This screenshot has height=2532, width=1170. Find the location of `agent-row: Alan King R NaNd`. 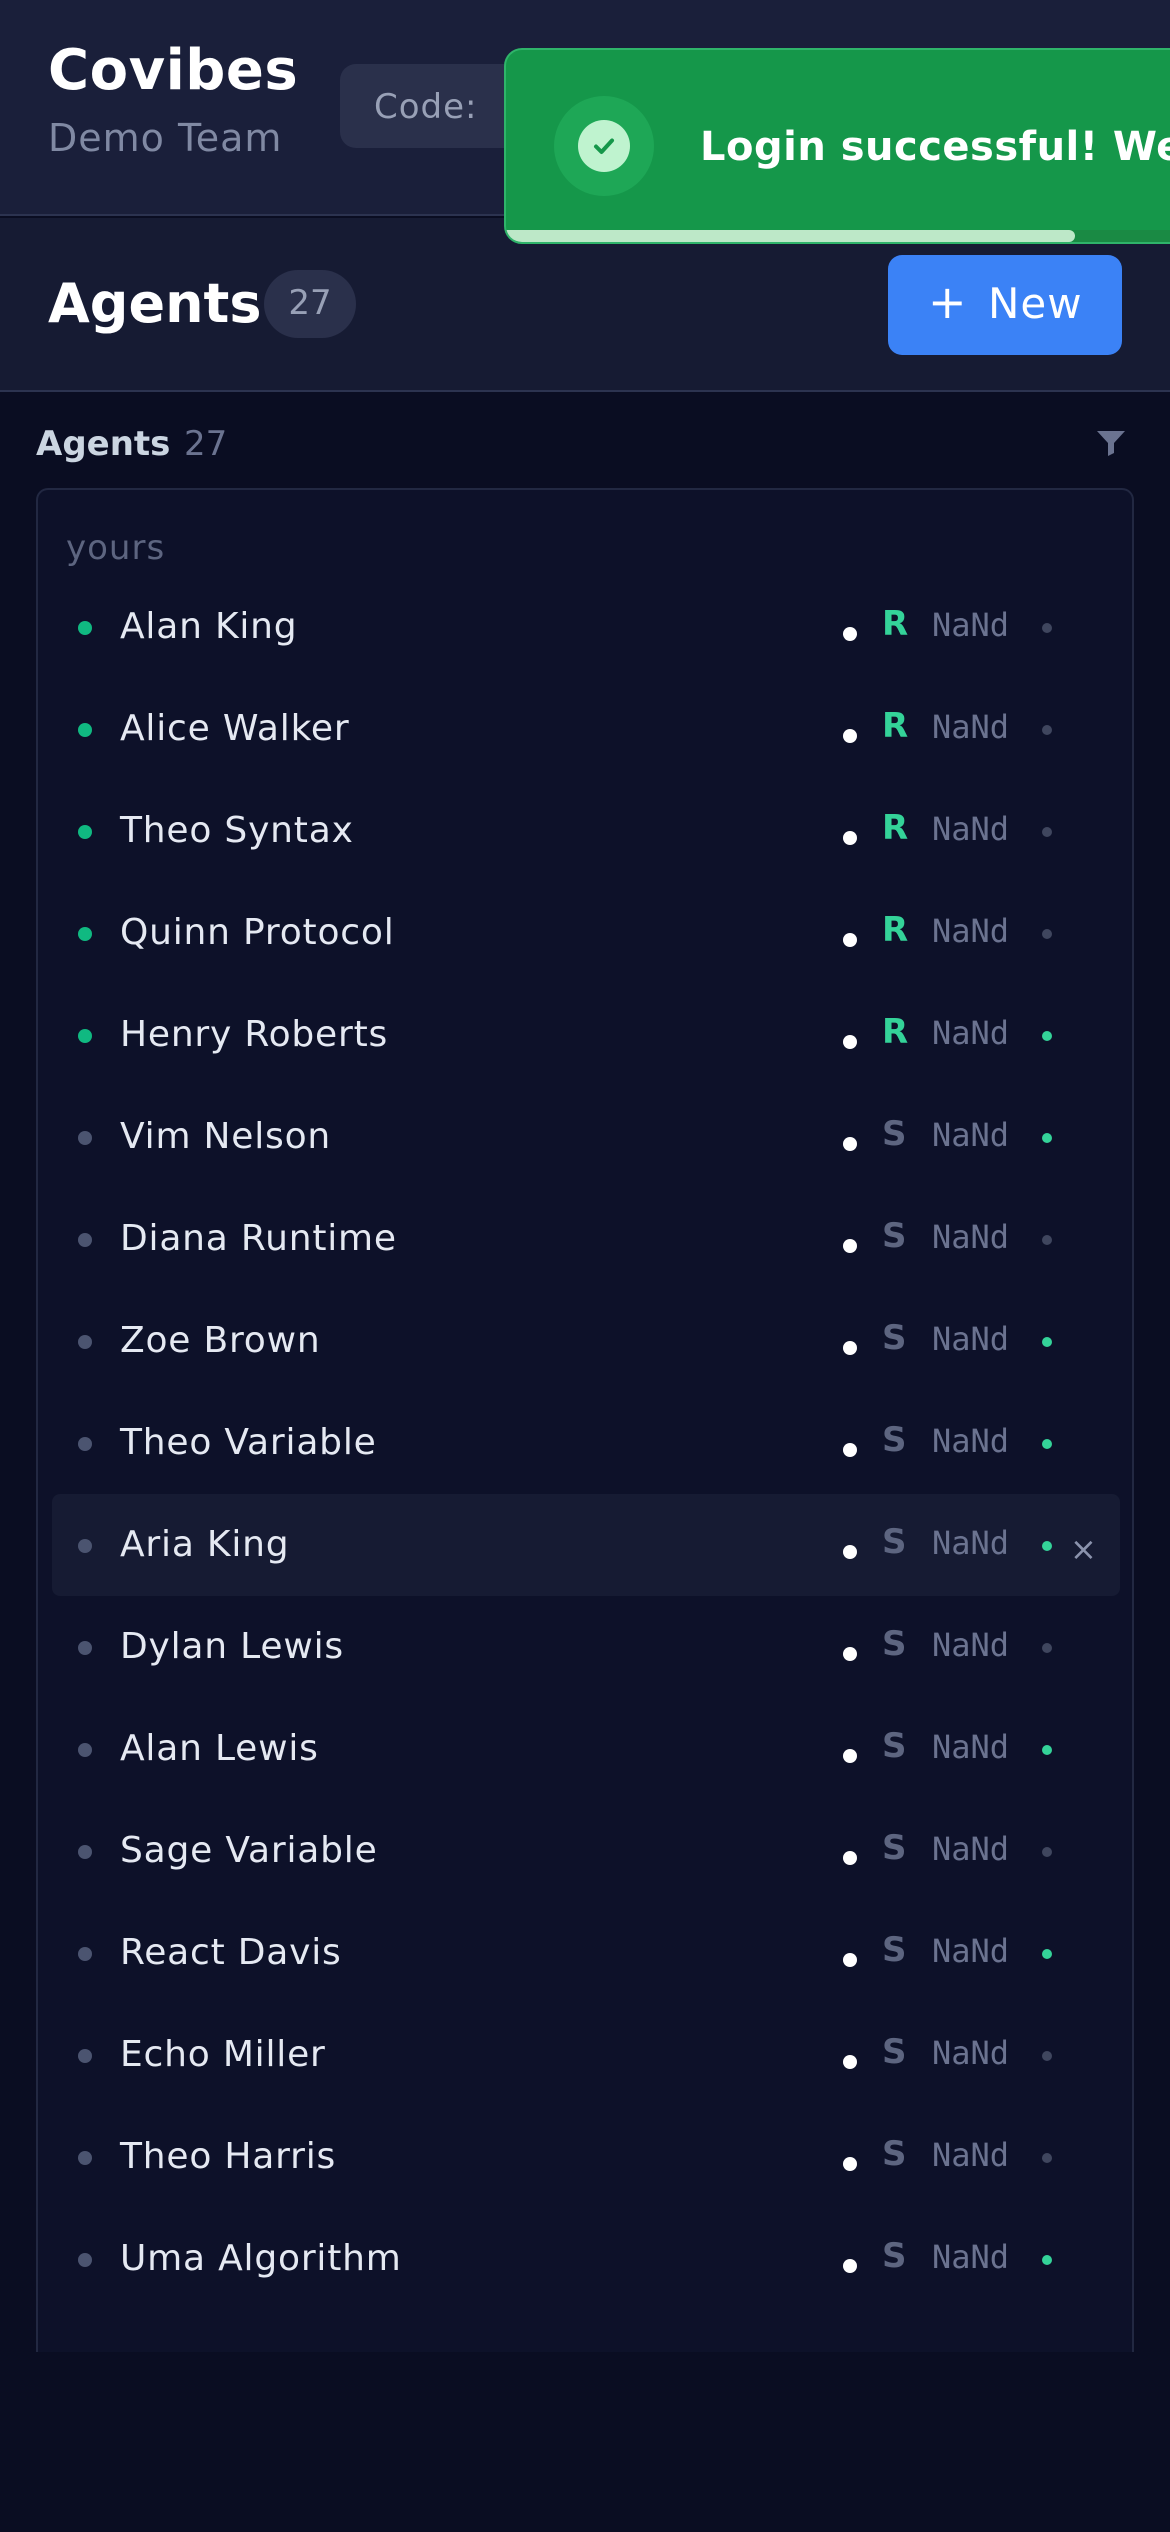

agent-row: Alan King R NaNd is located at coordinates (586, 627).